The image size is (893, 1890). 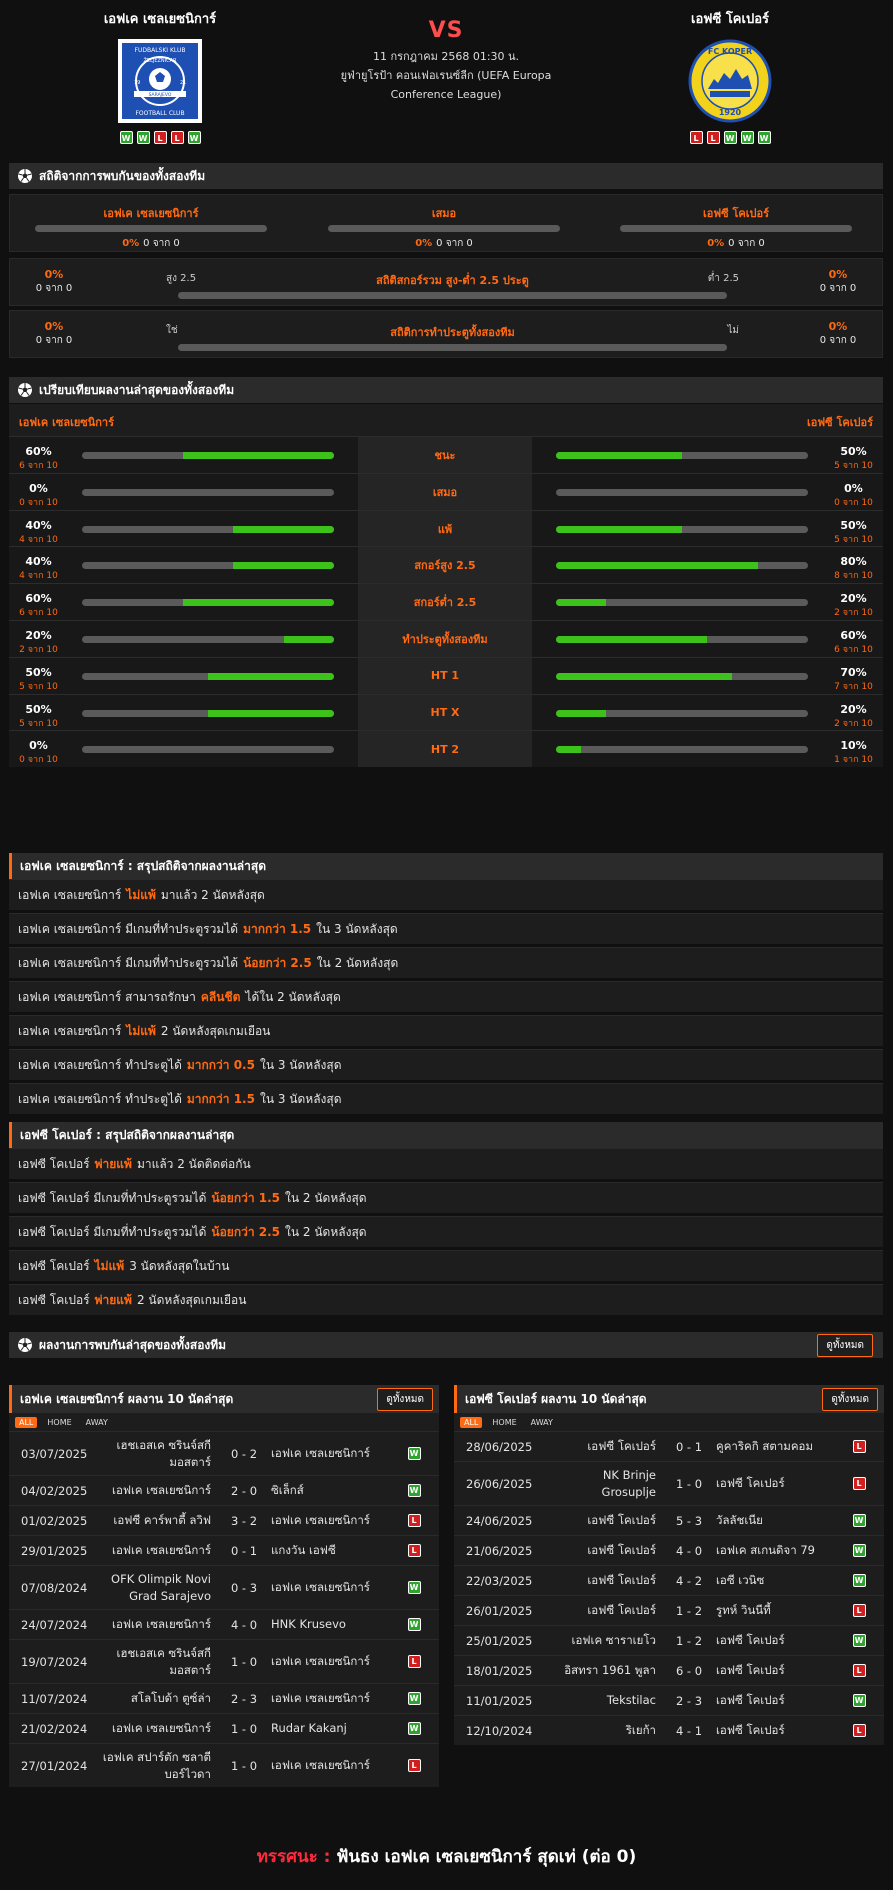 I want to click on summary-highlight: พ่ายแพ้, so click(x=113, y=1163).